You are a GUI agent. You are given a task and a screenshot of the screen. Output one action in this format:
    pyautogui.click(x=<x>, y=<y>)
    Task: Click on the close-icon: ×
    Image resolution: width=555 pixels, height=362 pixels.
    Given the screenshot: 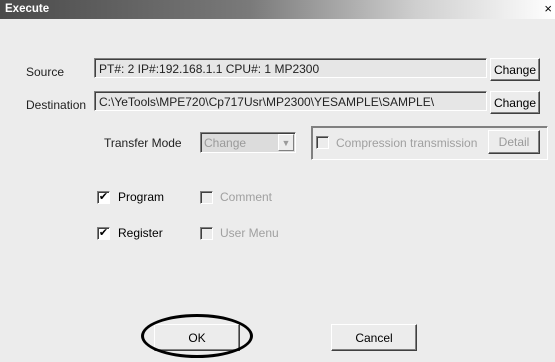 What is the action you would take?
    pyautogui.click(x=548, y=8)
    